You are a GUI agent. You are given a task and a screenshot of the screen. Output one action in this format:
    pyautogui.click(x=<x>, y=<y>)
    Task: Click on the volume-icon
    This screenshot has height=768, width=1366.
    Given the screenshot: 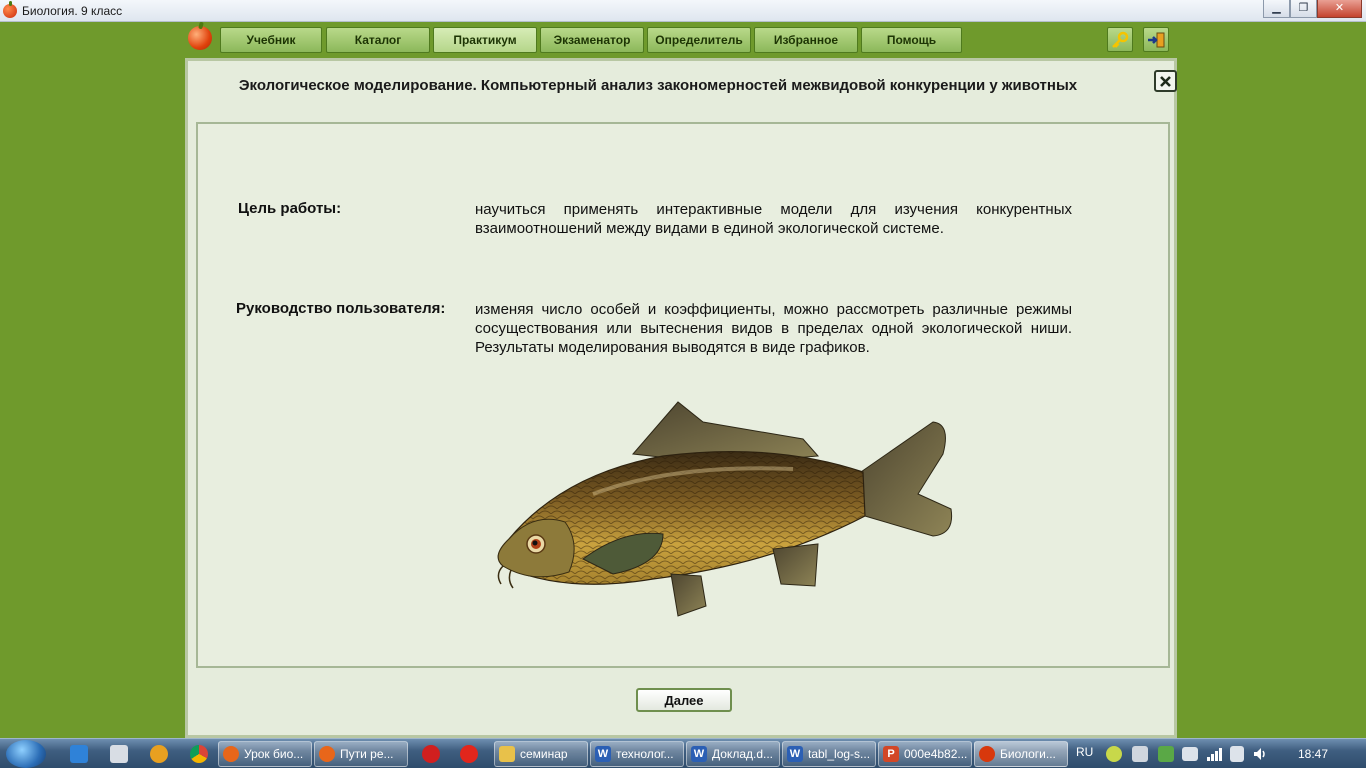 What is the action you would take?
    pyautogui.click(x=1260, y=754)
    